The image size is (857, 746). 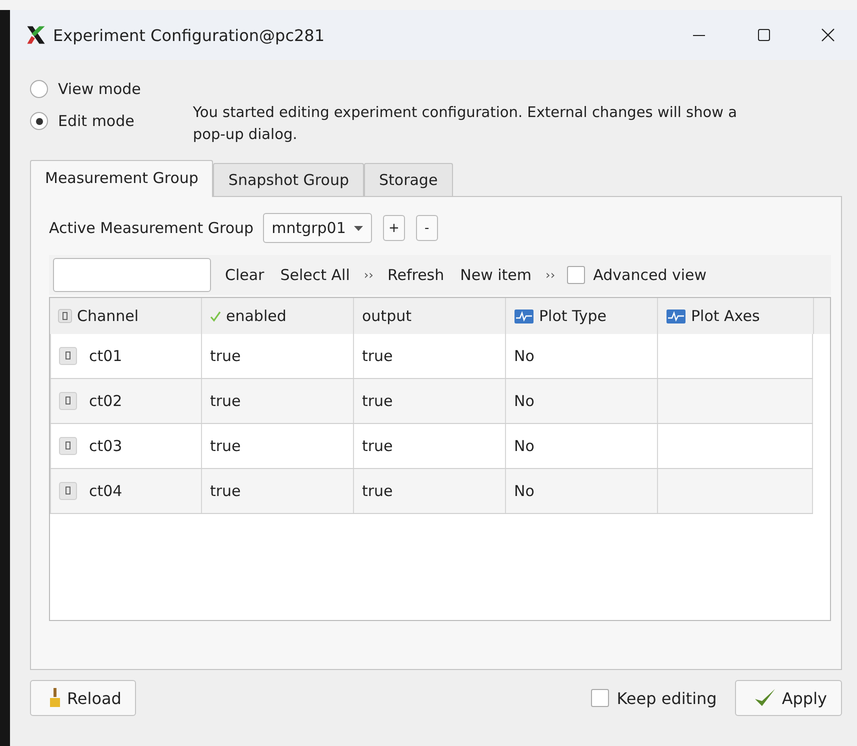 I want to click on toolbar-button: Clear, so click(x=244, y=275).